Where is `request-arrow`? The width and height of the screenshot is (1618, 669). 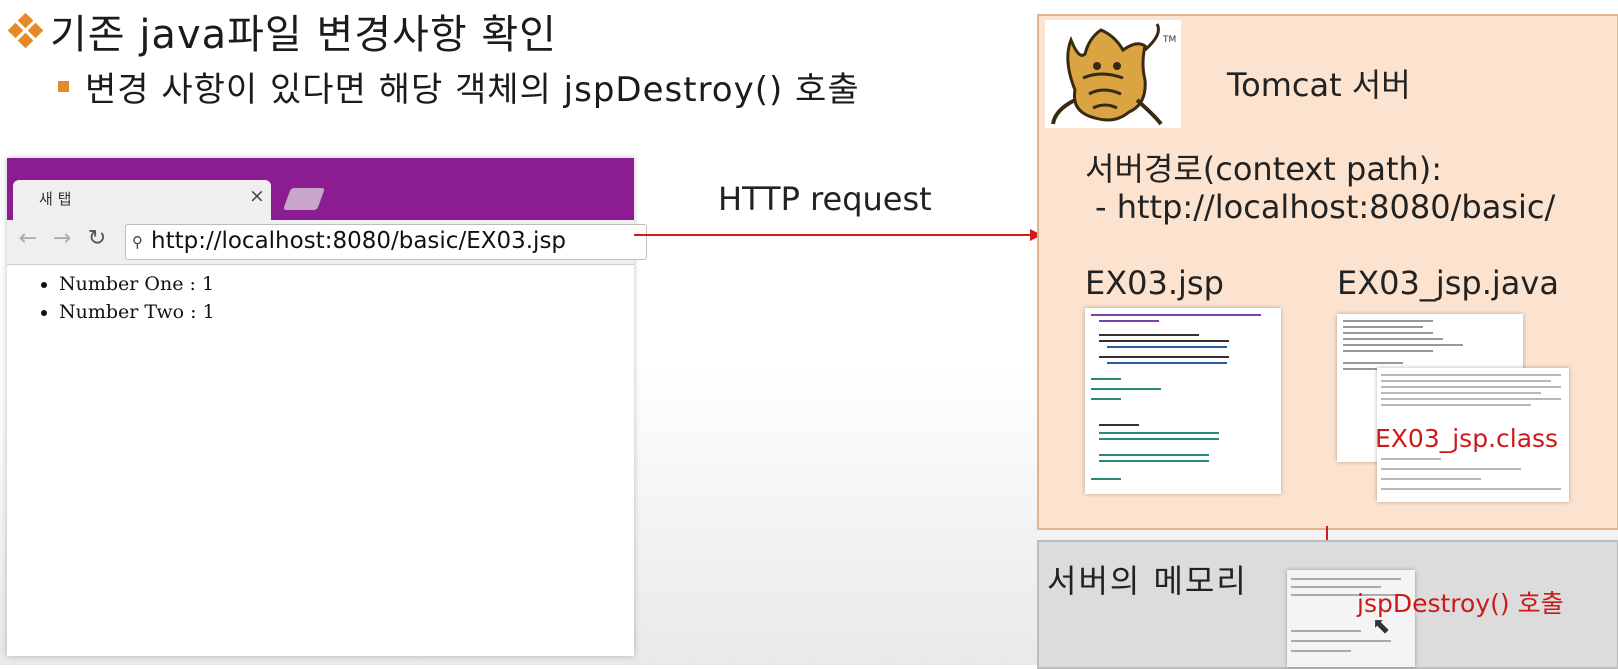 request-arrow is located at coordinates (833, 235).